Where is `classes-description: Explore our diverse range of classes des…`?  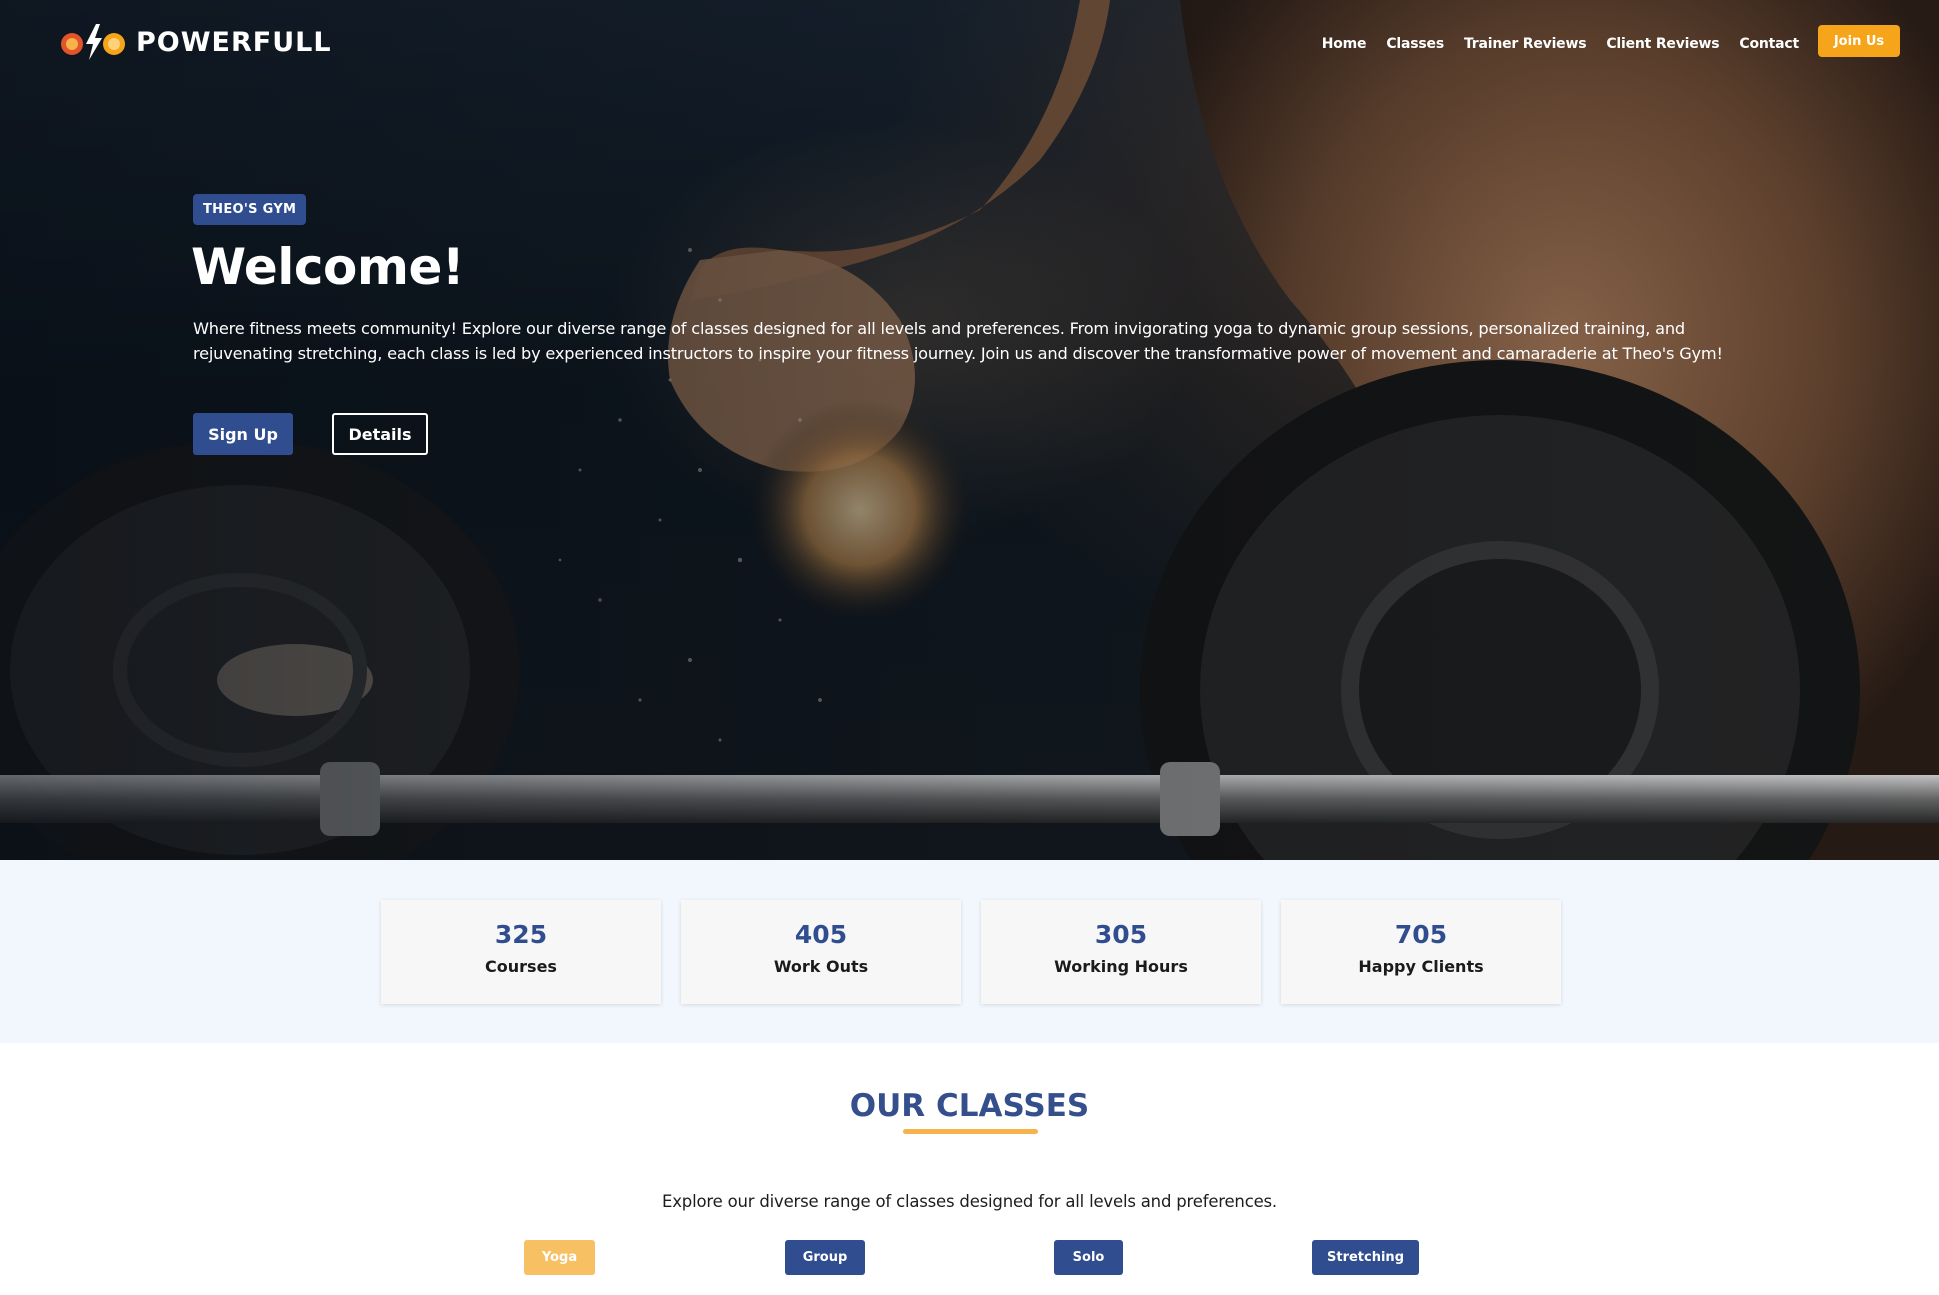 classes-description: Explore our diverse range of classes des… is located at coordinates (969, 1201).